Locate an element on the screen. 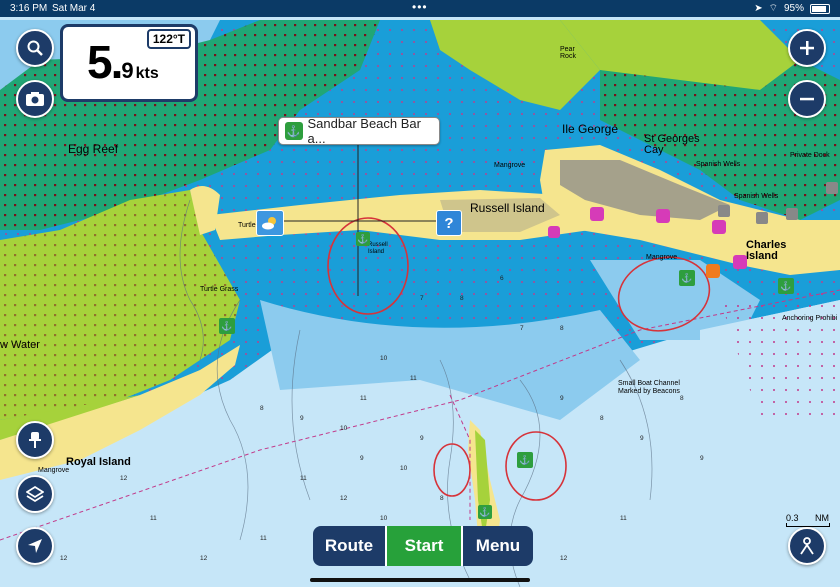 This screenshot has height=587, width=840. question-icon: ? is located at coordinates (449, 223).